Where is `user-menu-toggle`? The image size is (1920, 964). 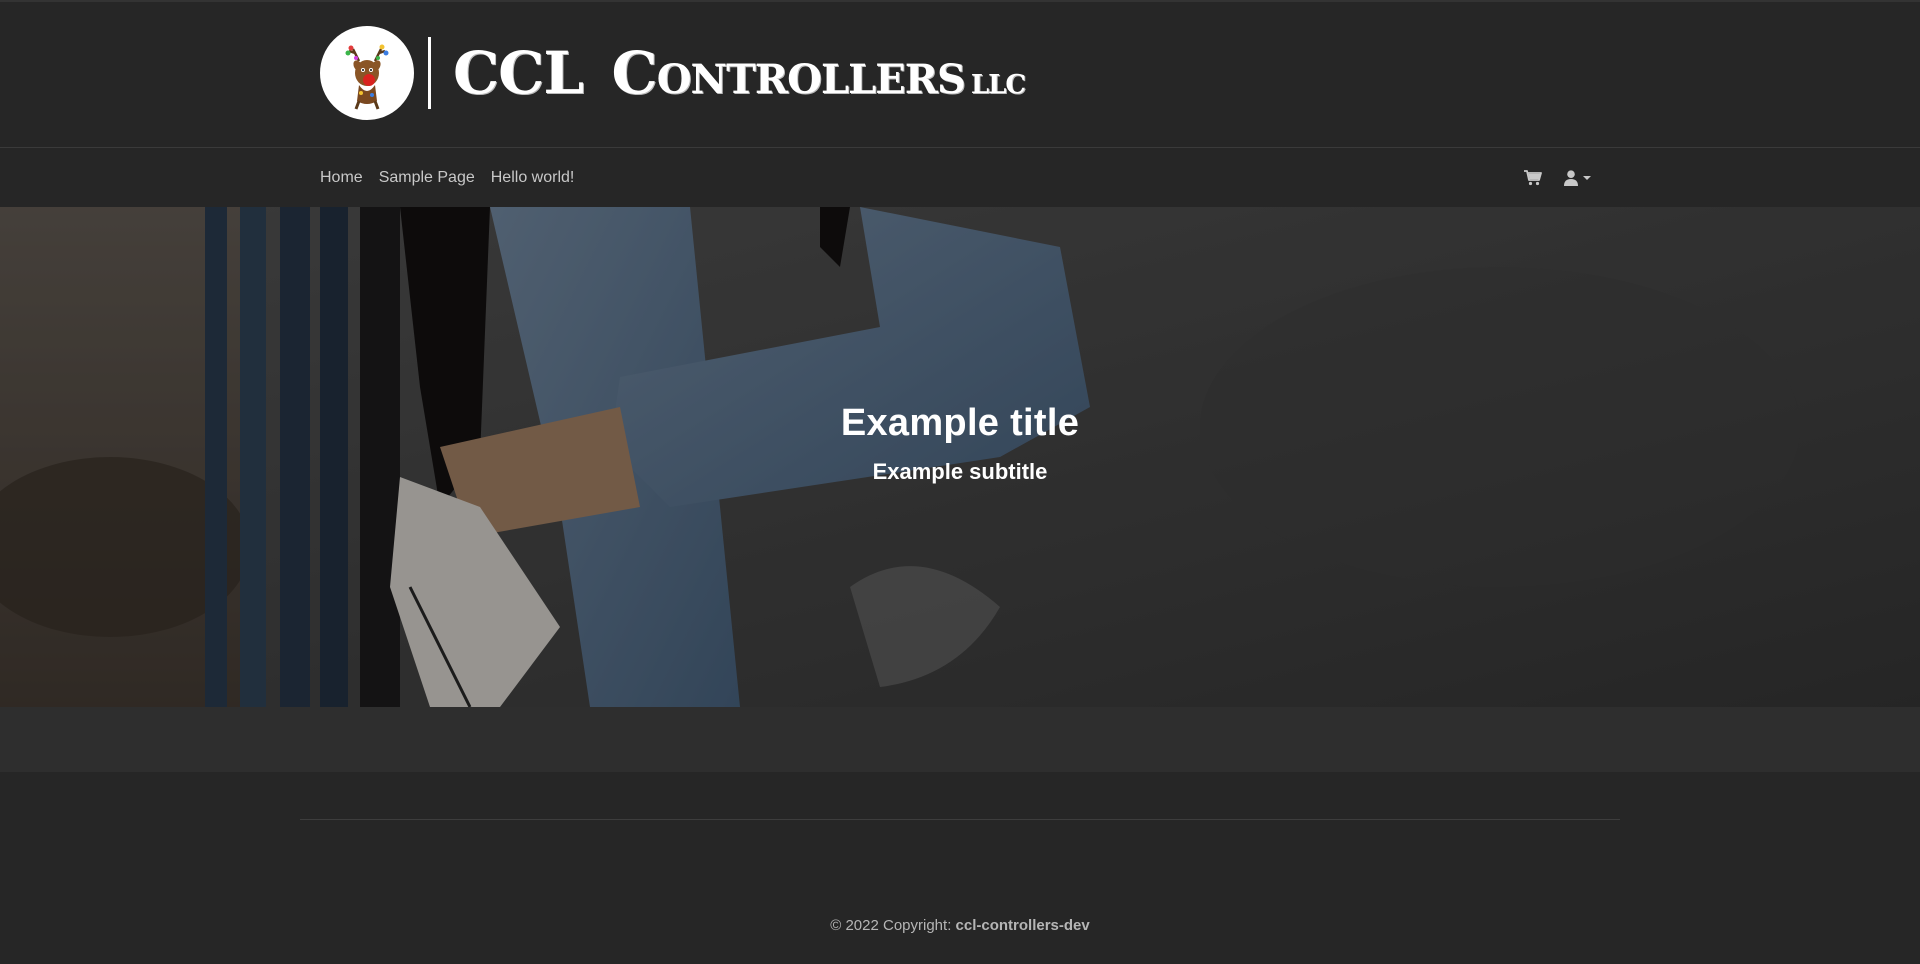
user-menu-toggle is located at coordinates (1578, 177).